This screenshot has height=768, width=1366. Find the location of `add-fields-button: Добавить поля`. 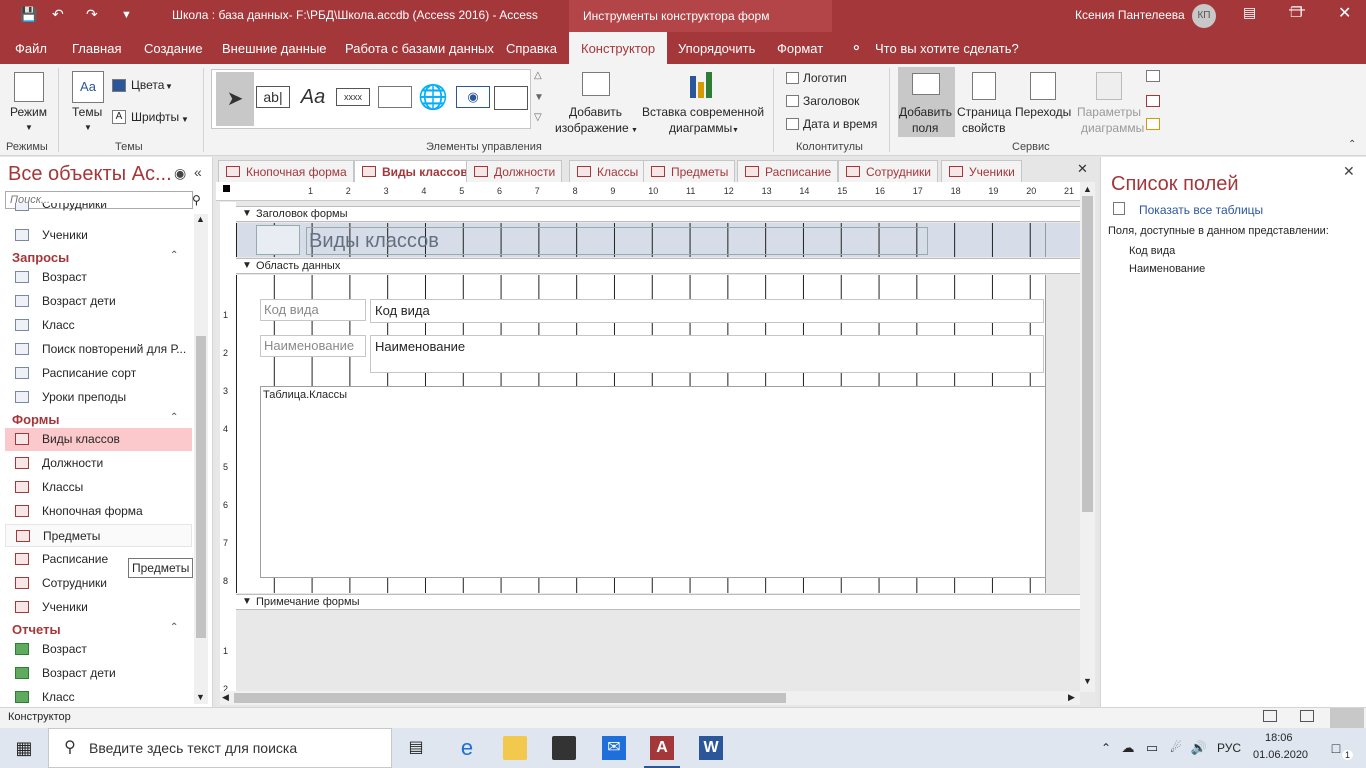

add-fields-button: Добавить поля is located at coordinates (926, 102).